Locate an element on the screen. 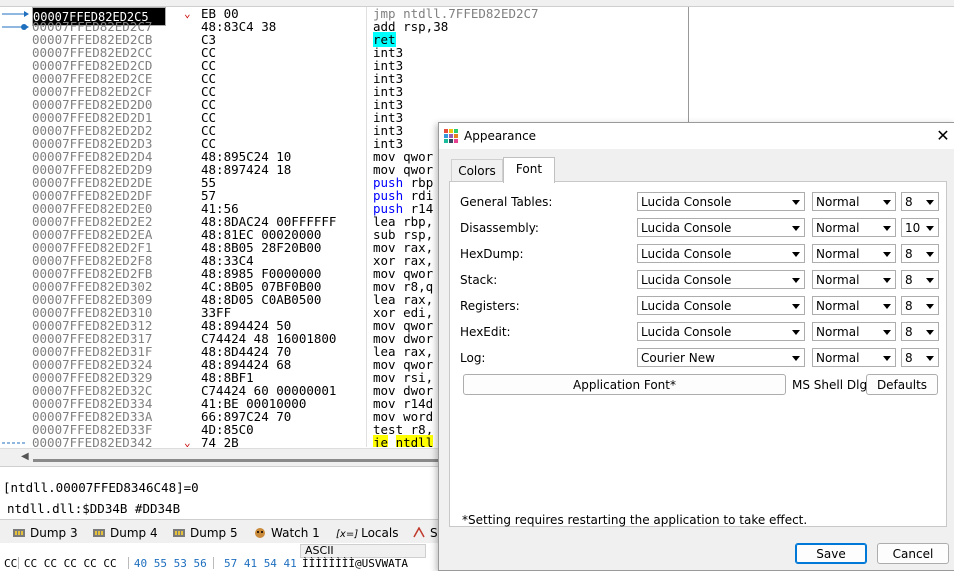 Image resolution: width=954 pixels, height=571 pixels. dump-ascii: ÌÌÌÌÌÌÌÌ@USVWATA is located at coordinates (355, 563).